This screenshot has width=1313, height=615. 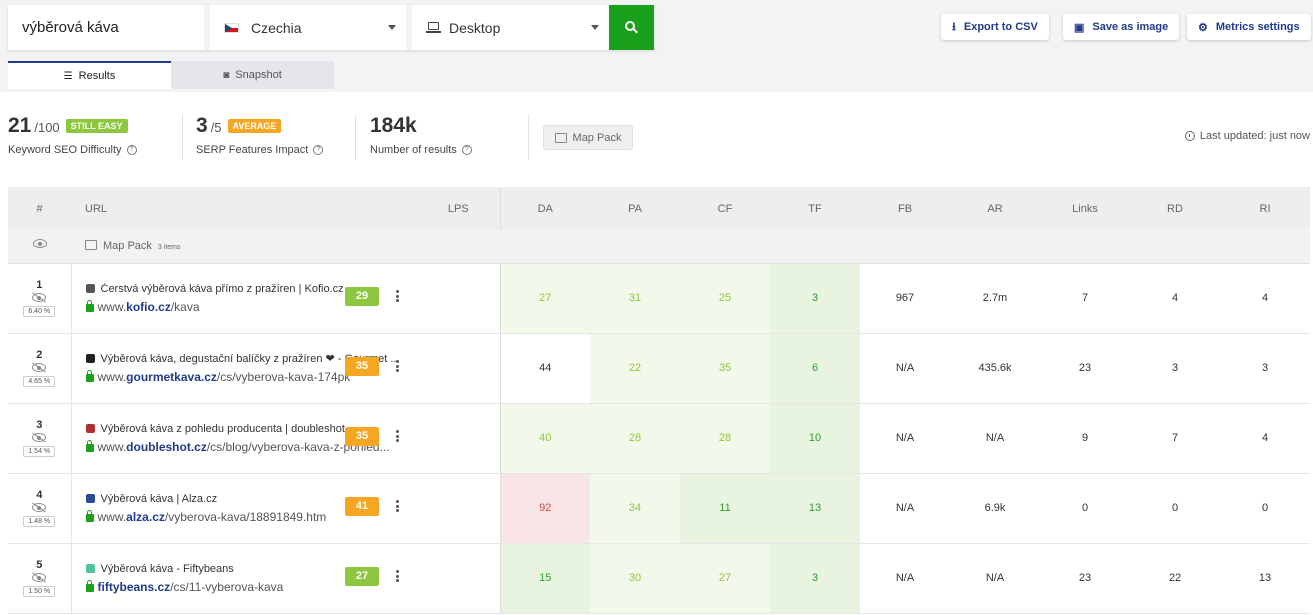 What do you see at coordinates (305, 27) in the screenshot?
I see `country-select: Czechia` at bounding box center [305, 27].